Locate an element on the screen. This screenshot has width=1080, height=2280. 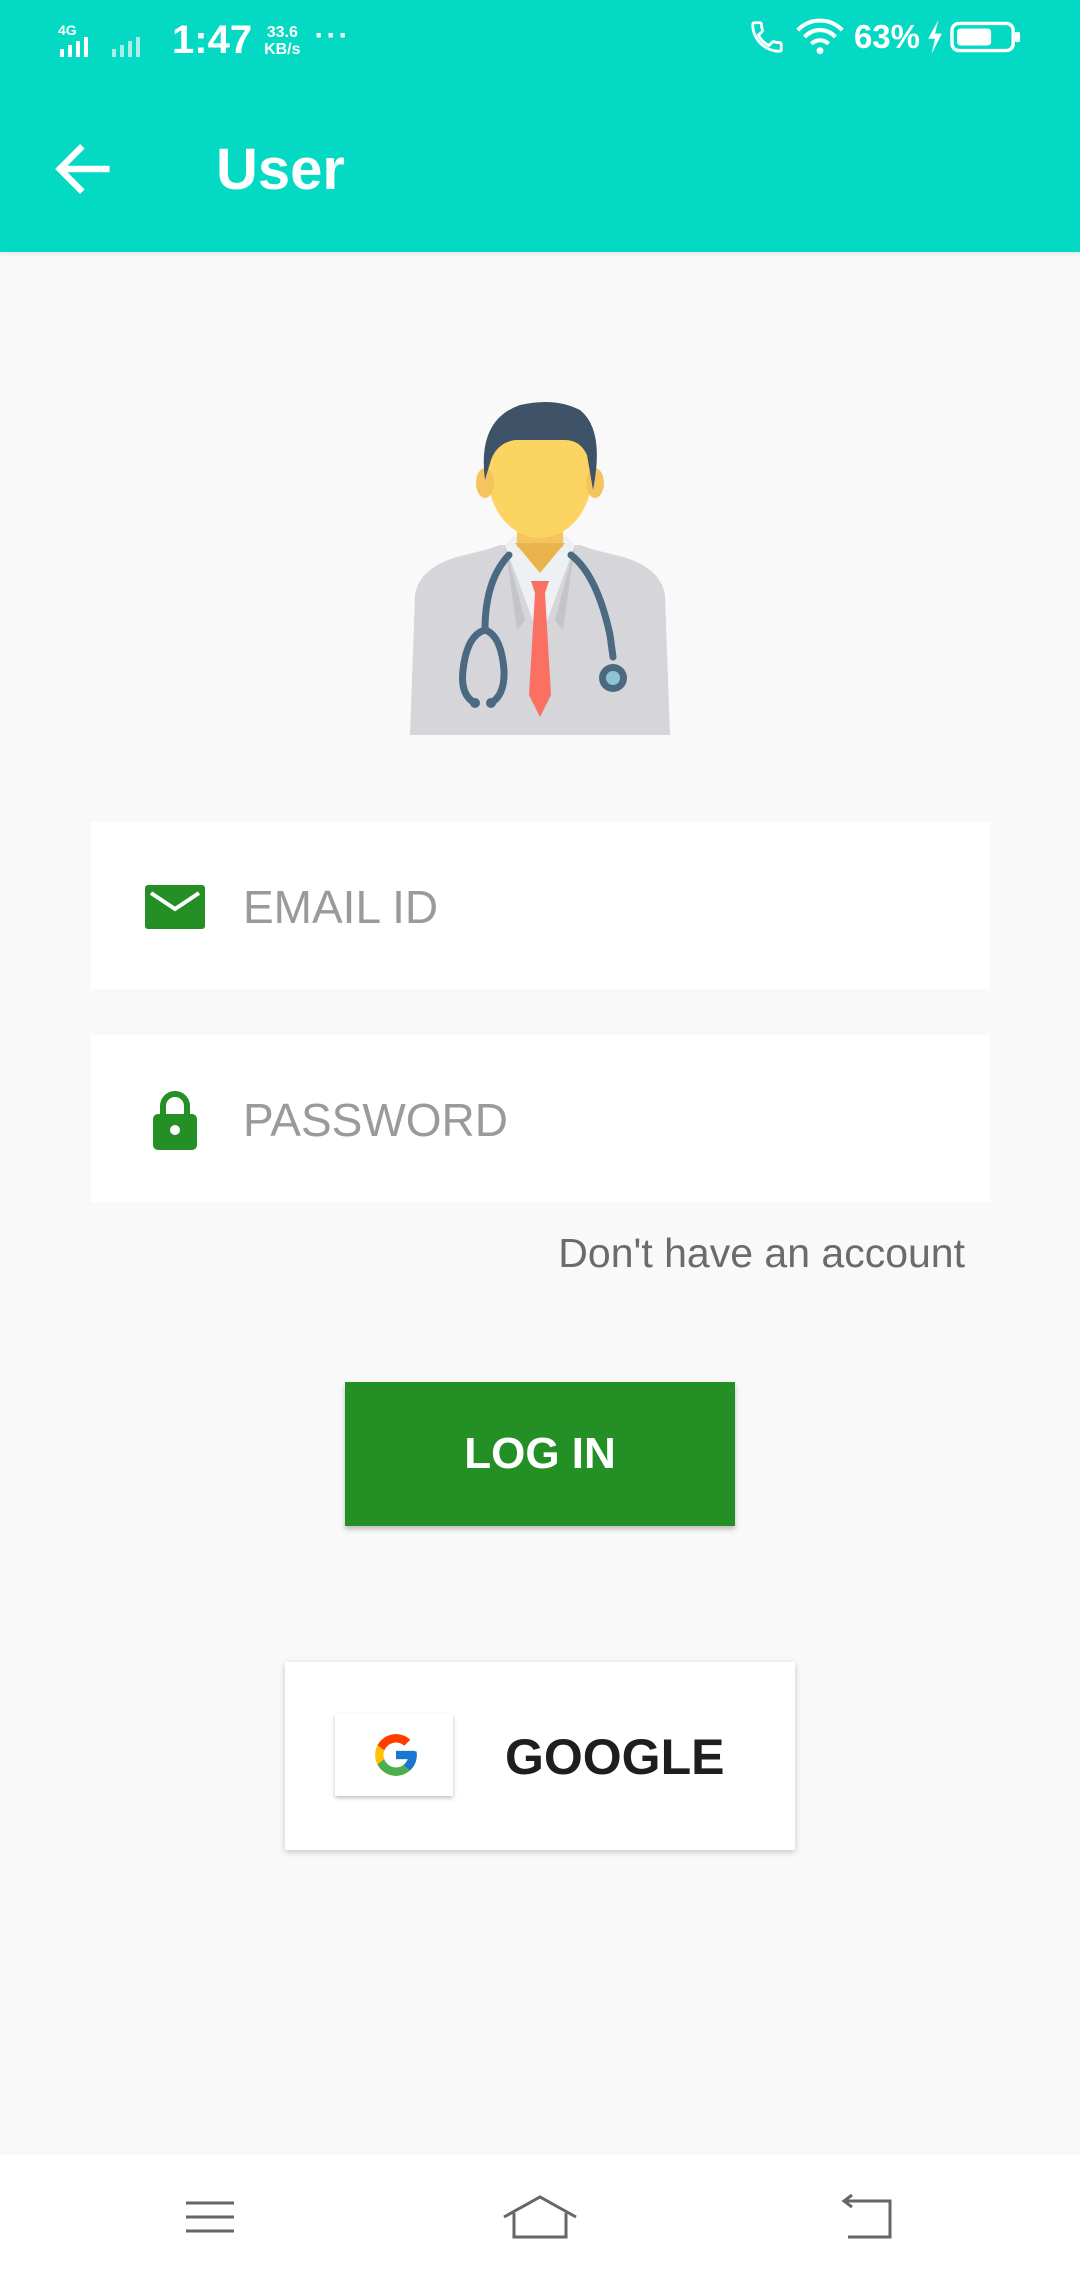
network-type: 4G is located at coordinates (67, 30).